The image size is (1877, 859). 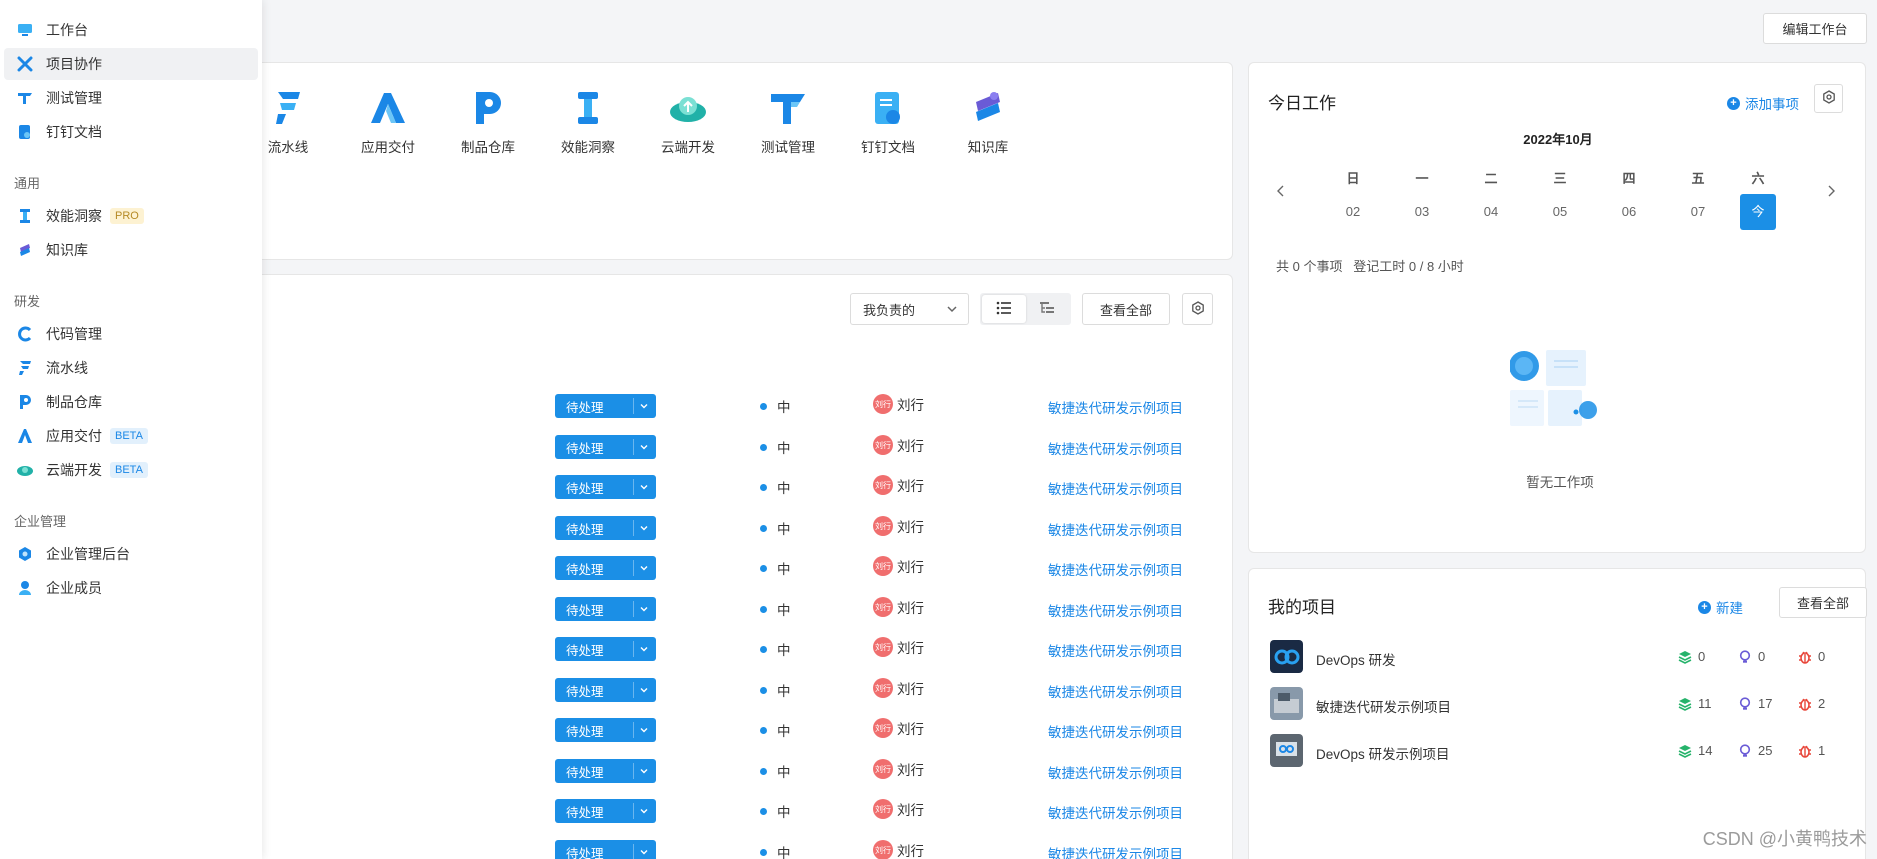 What do you see at coordinates (74, 98) in the screenshot?
I see `sidebar-item-label: 测试管理` at bounding box center [74, 98].